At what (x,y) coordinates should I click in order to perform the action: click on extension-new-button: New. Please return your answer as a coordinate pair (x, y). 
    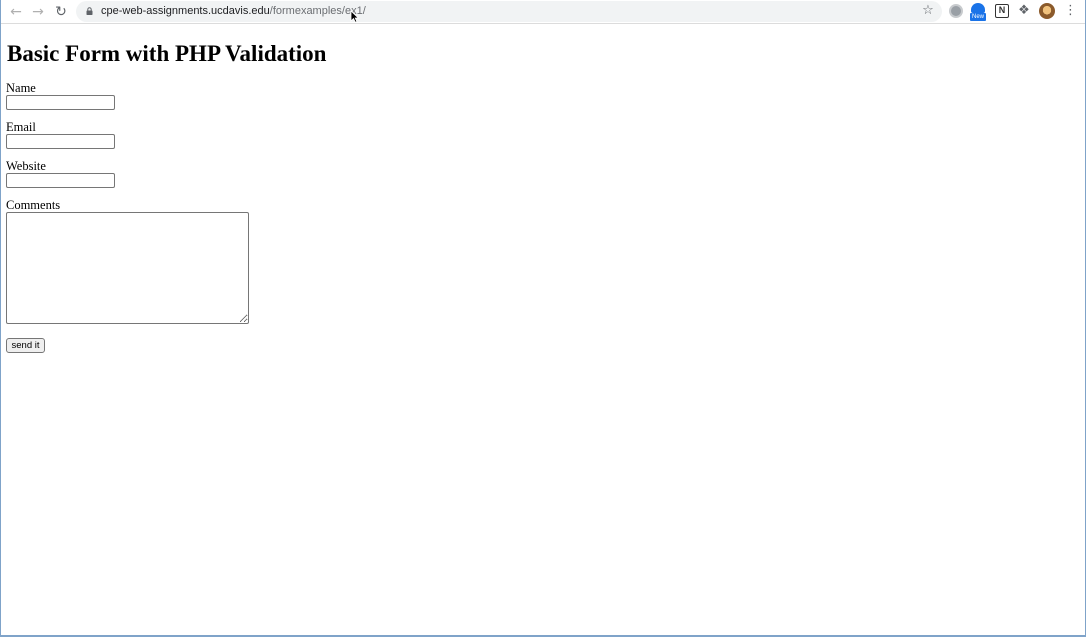
    Looking at the image, I should click on (978, 12).